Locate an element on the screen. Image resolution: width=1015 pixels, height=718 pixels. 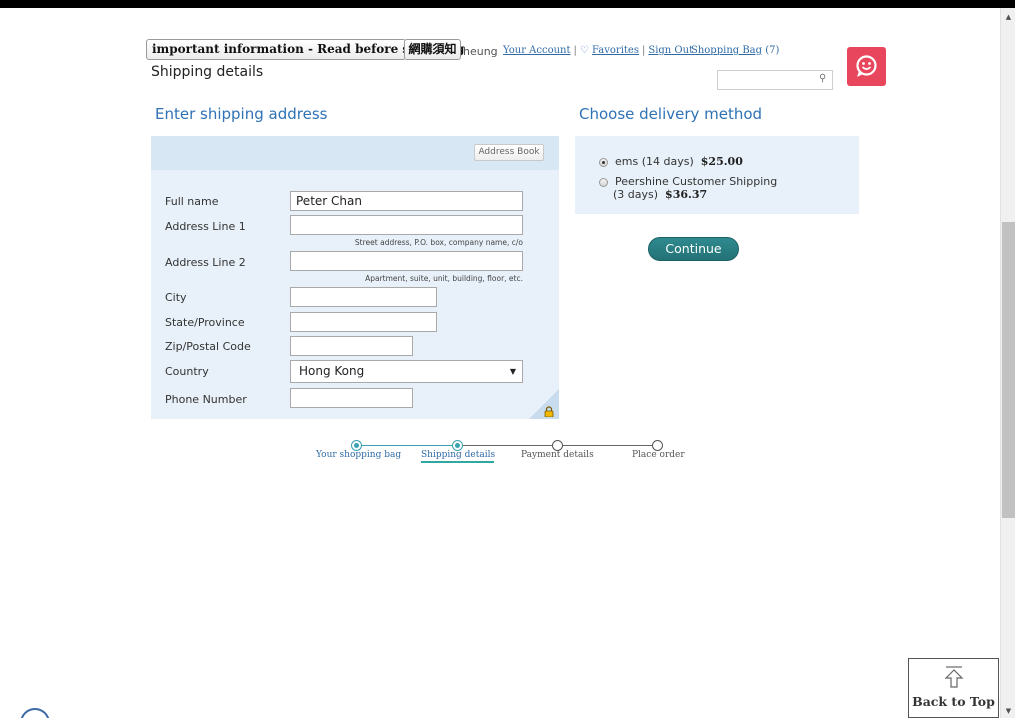
address-line-2-field is located at coordinates (406, 261).